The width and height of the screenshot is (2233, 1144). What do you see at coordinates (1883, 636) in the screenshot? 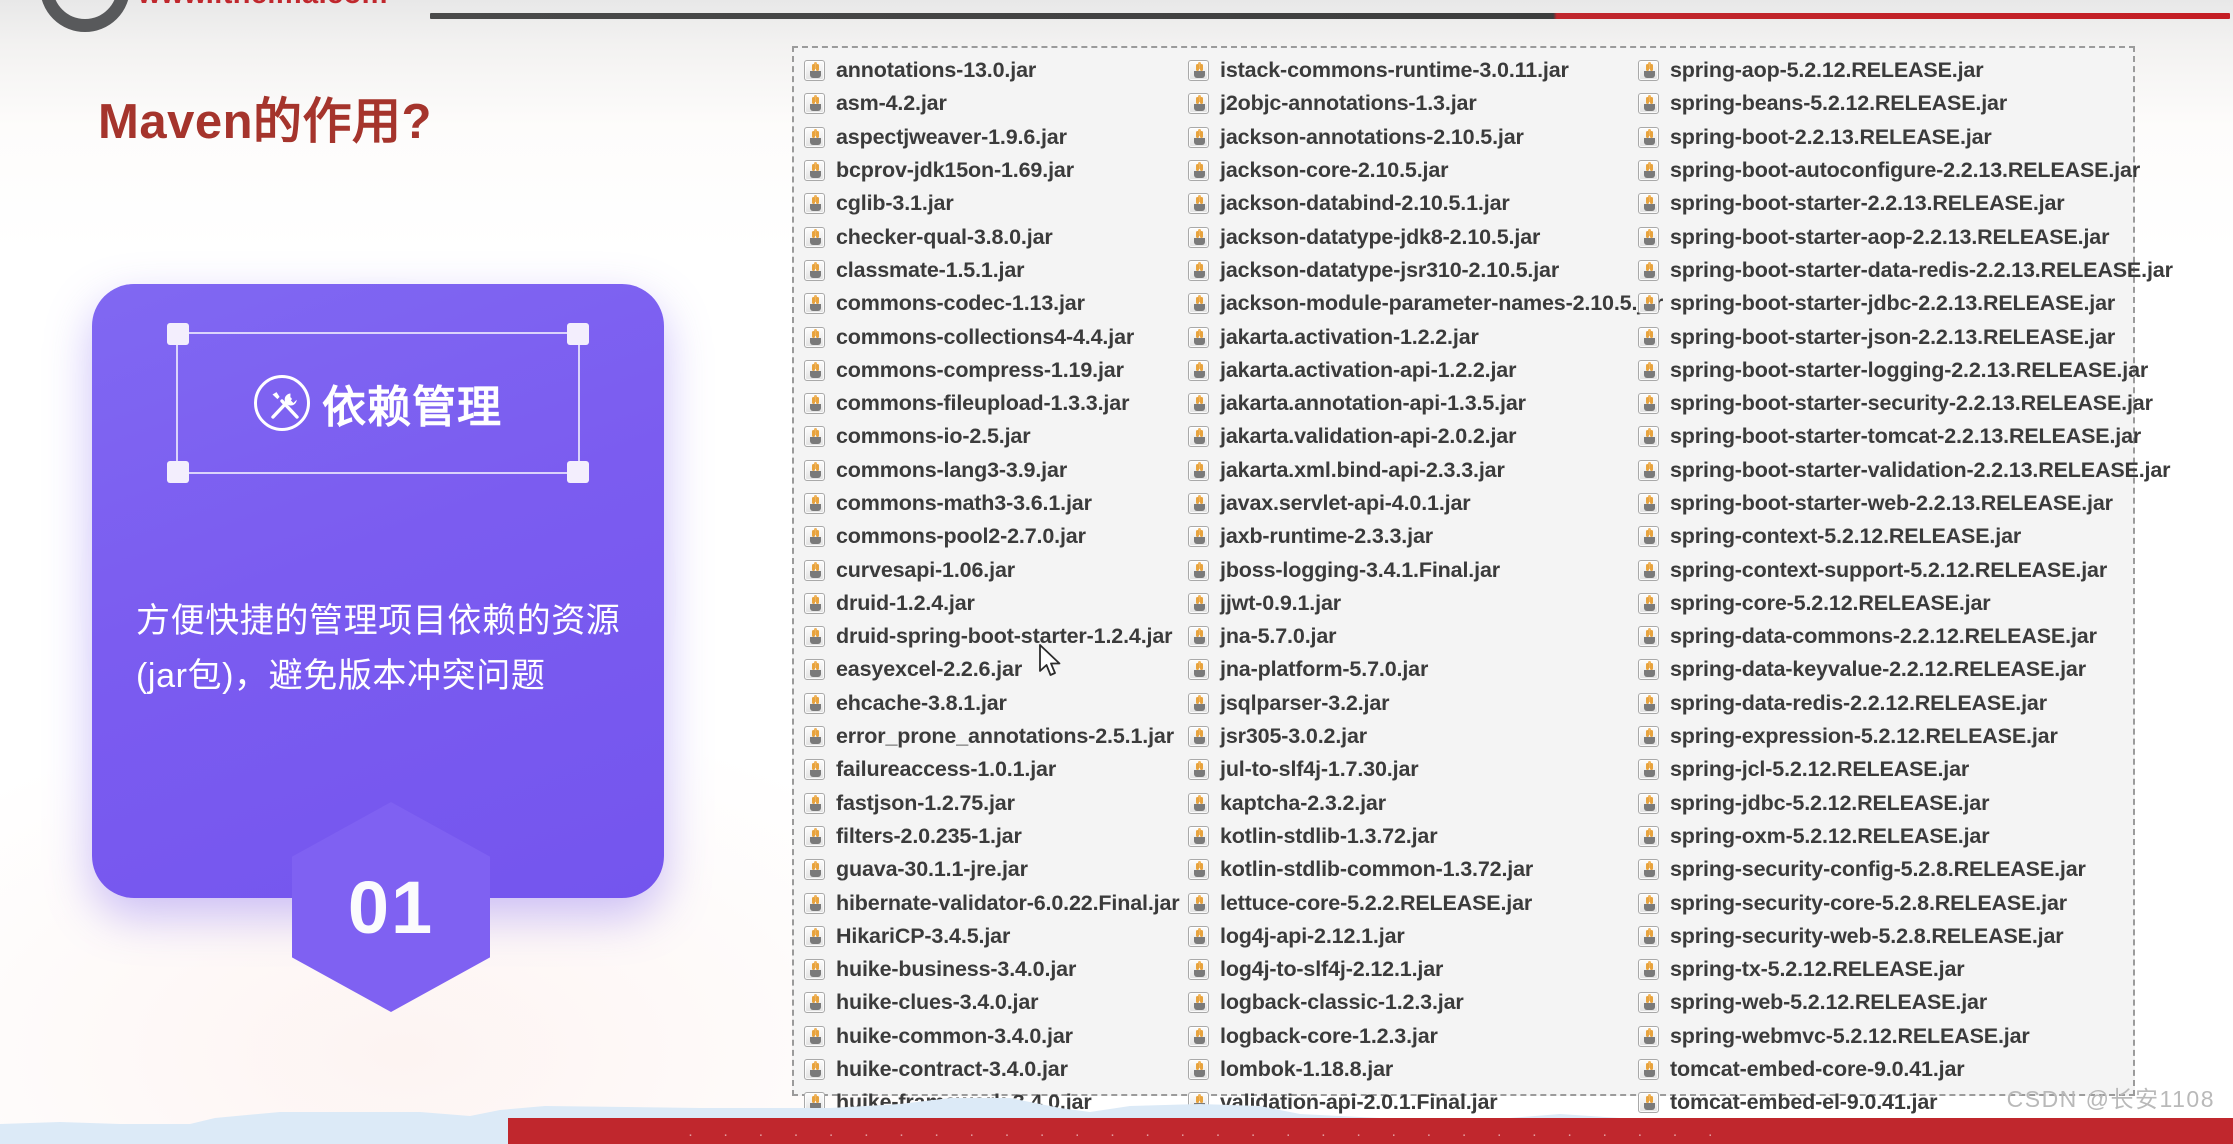
I see `file-list-item: spring-data-commons-2.2.12.RELEASE.jar` at bounding box center [1883, 636].